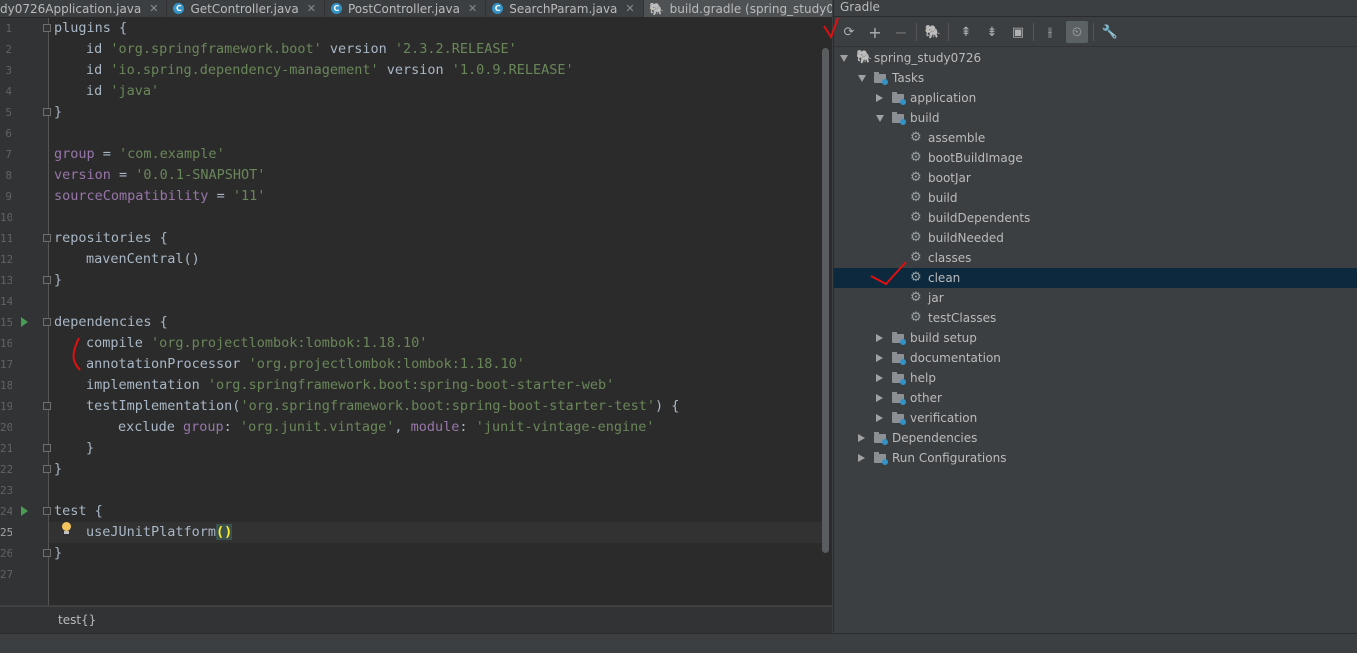 The height and width of the screenshot is (653, 1357). I want to click on tree-node-tasks: Tasks, so click(1095, 78).